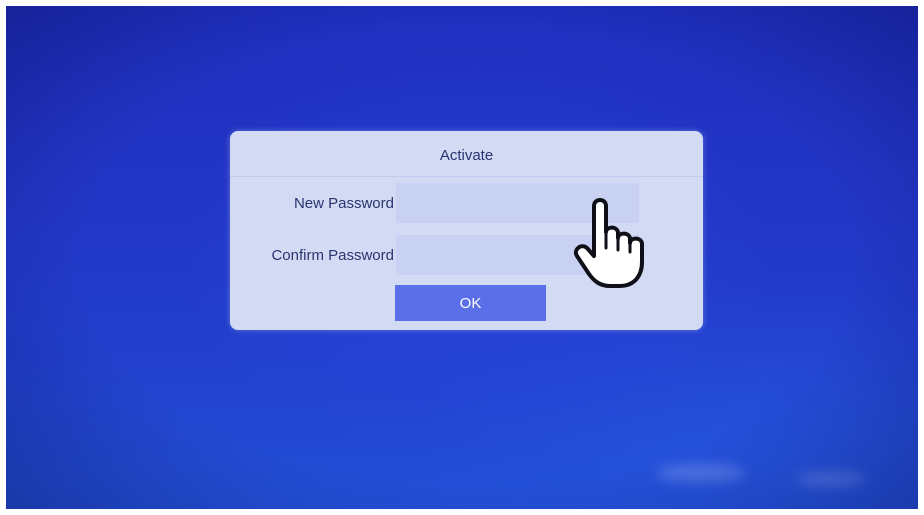 The width and height of the screenshot is (924, 515). Describe the element at coordinates (466, 155) in the screenshot. I see `dialog-title: Activate` at that location.